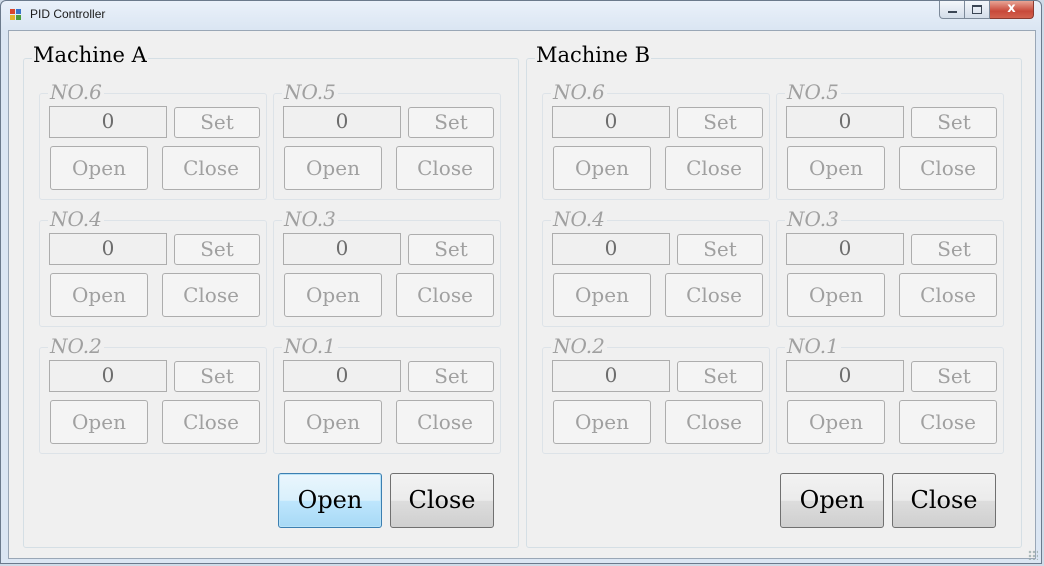 The height and width of the screenshot is (566, 1044). Describe the element at coordinates (387, 394) in the screenshot. I see `machine-a-unit-no1: NO.1 0 Set Open Close` at that location.